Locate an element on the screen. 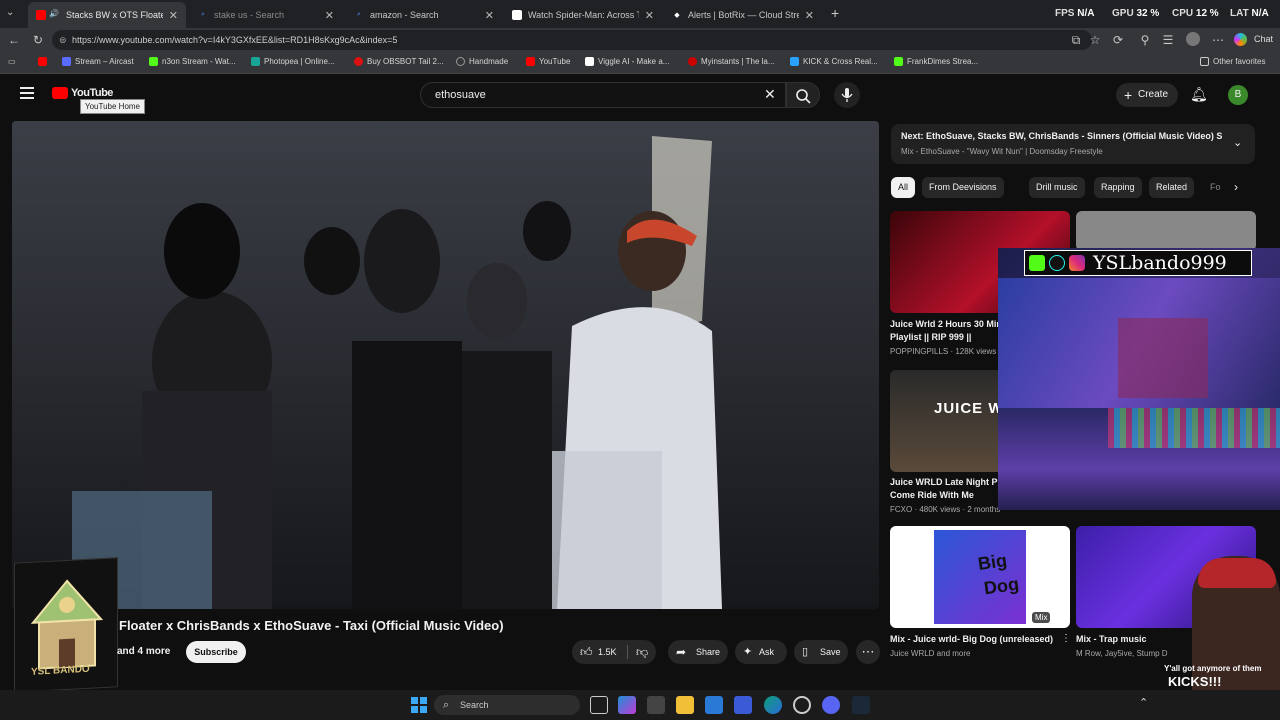  voice-search-button is located at coordinates (847, 95).